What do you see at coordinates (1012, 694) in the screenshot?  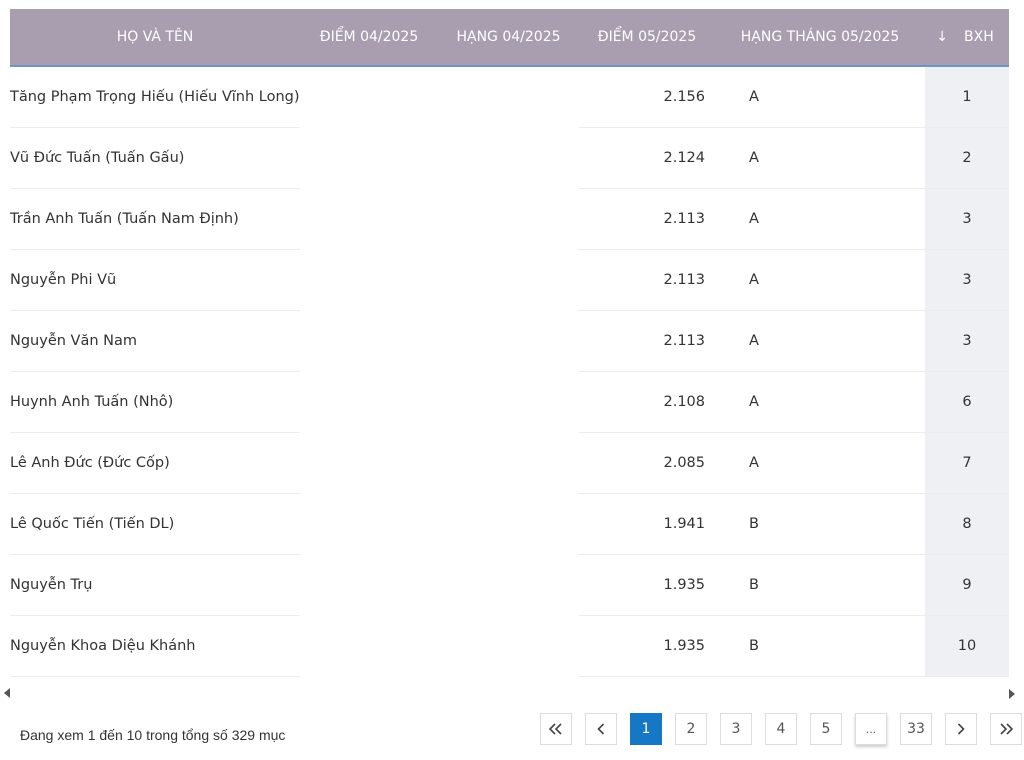 I see `scroll-right-arrow-icon` at bounding box center [1012, 694].